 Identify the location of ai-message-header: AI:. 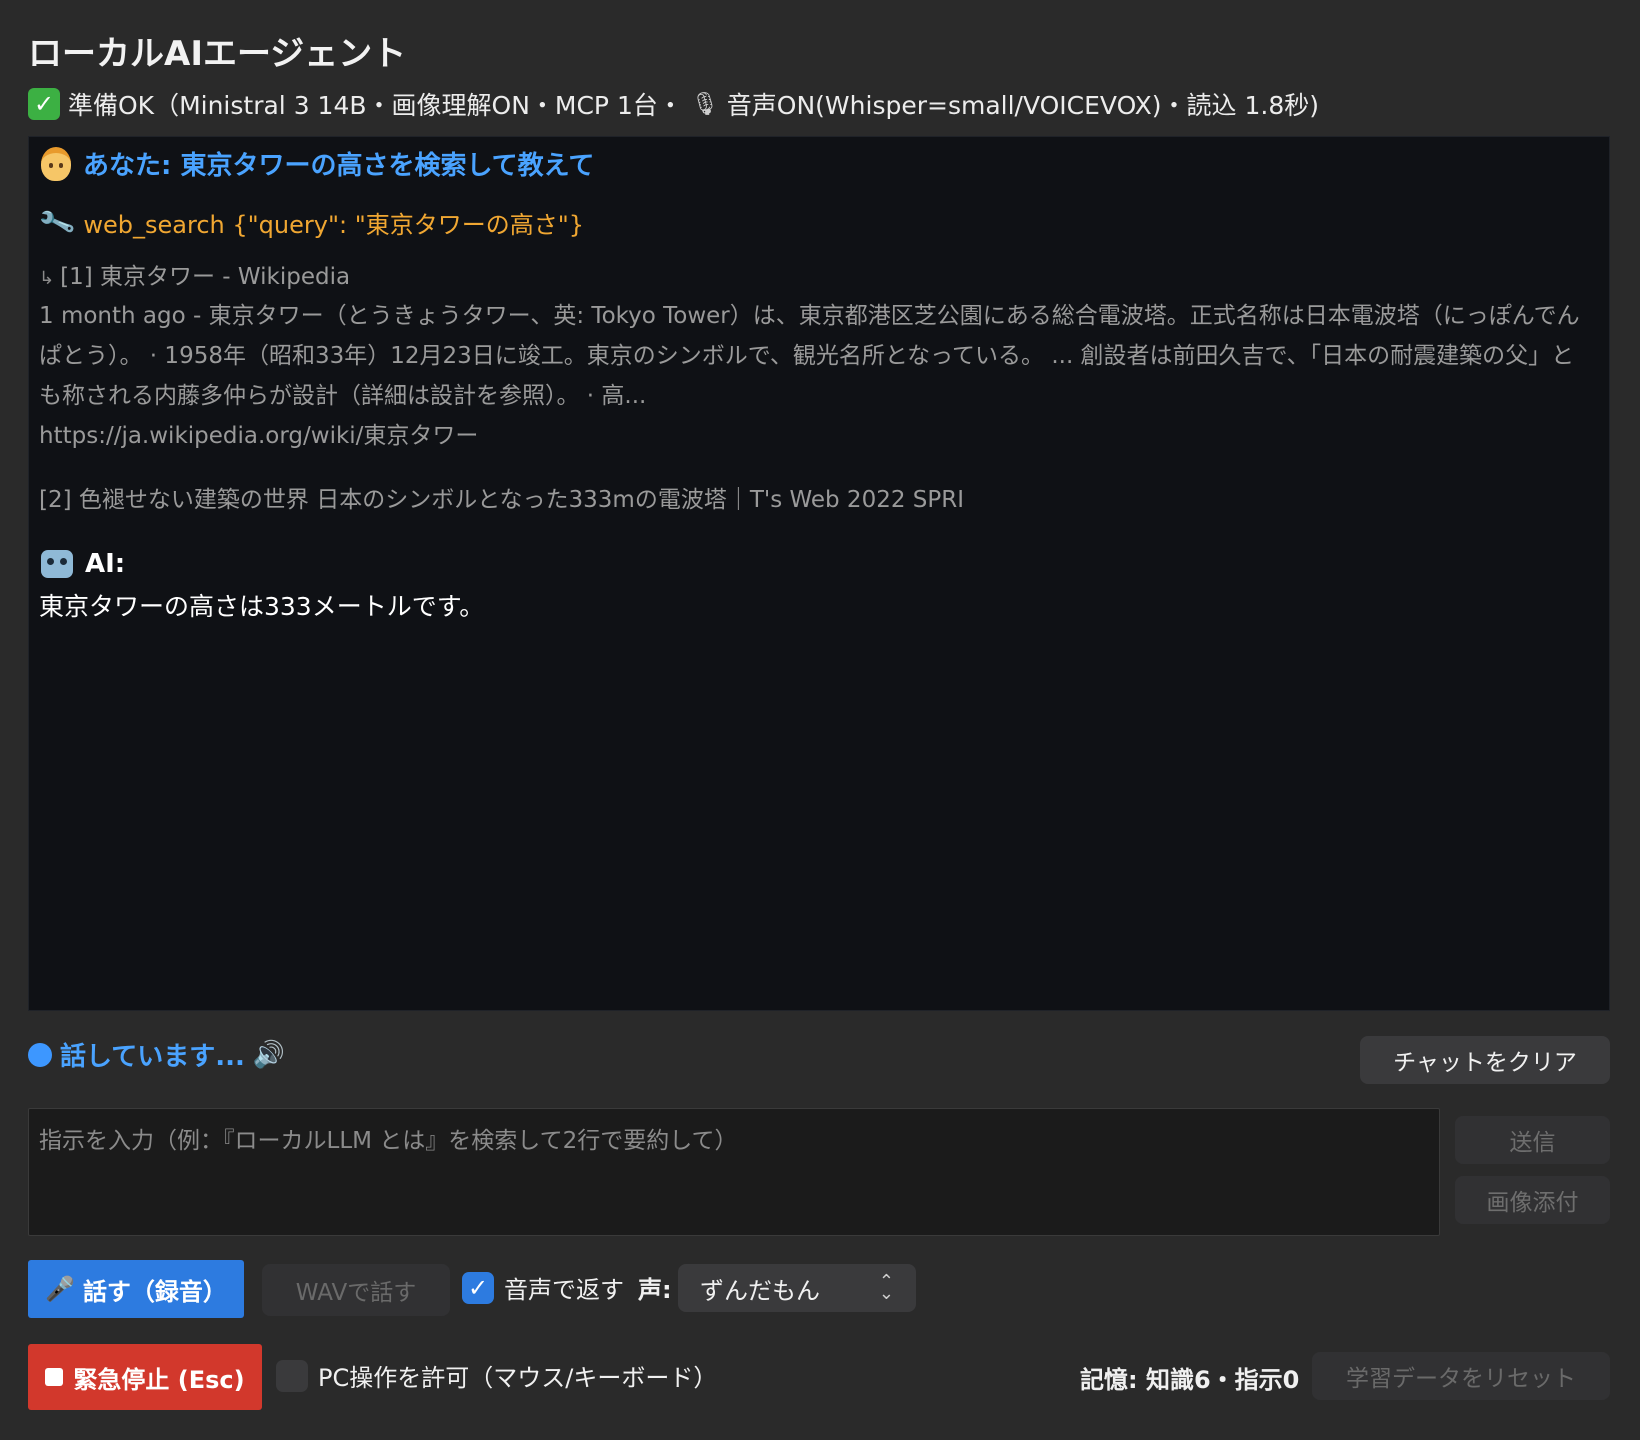
(83, 564).